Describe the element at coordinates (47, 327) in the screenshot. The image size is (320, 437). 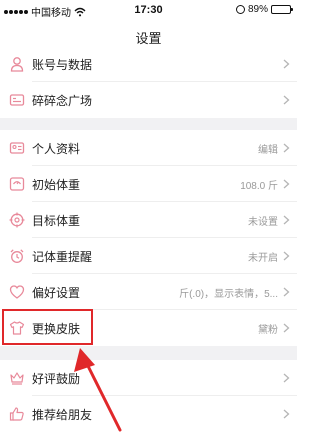
I see `highlight-box` at that location.